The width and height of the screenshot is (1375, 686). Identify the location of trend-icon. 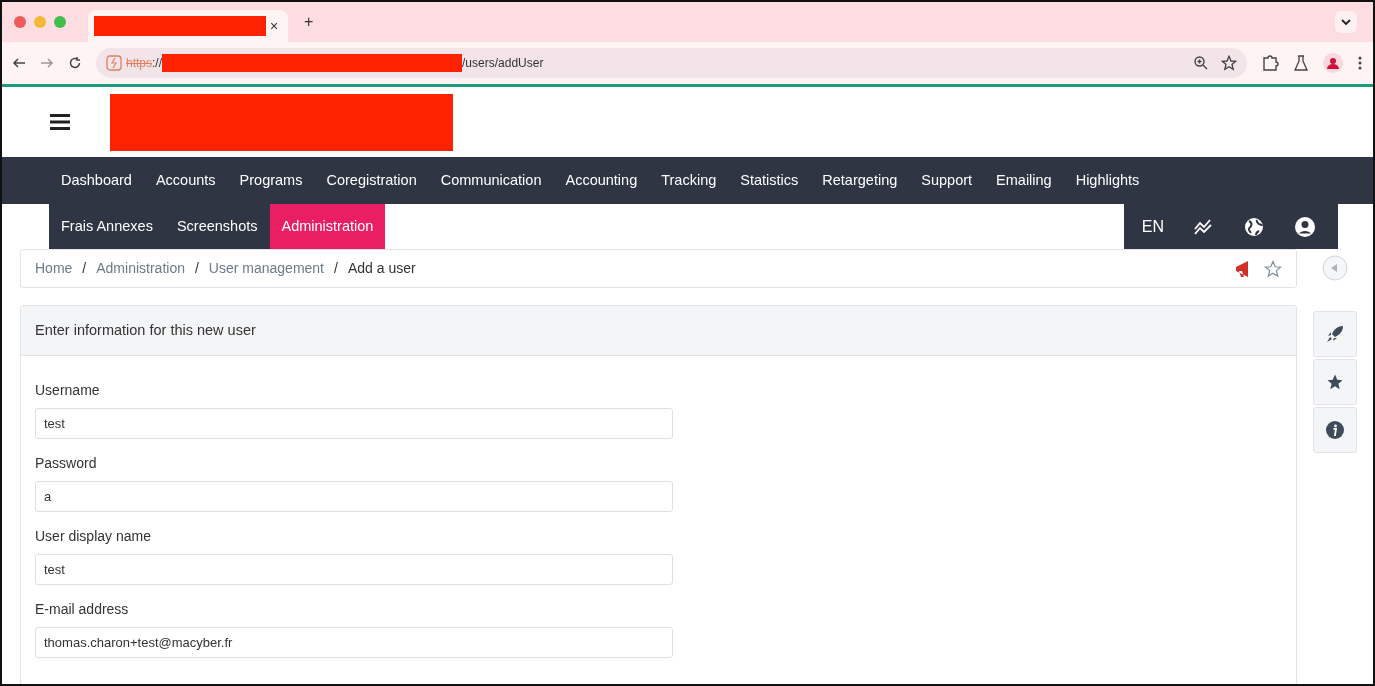
(1204, 226).